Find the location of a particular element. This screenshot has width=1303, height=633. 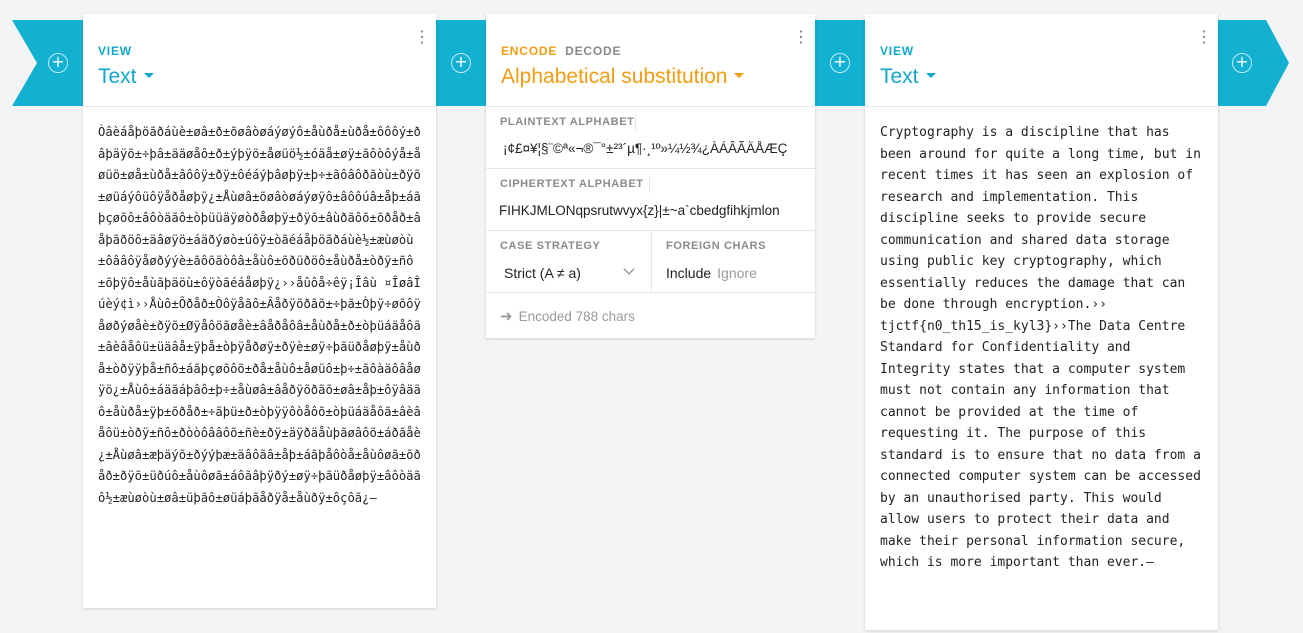

pipeline-end-connector: + is located at coordinates (1253, 63).